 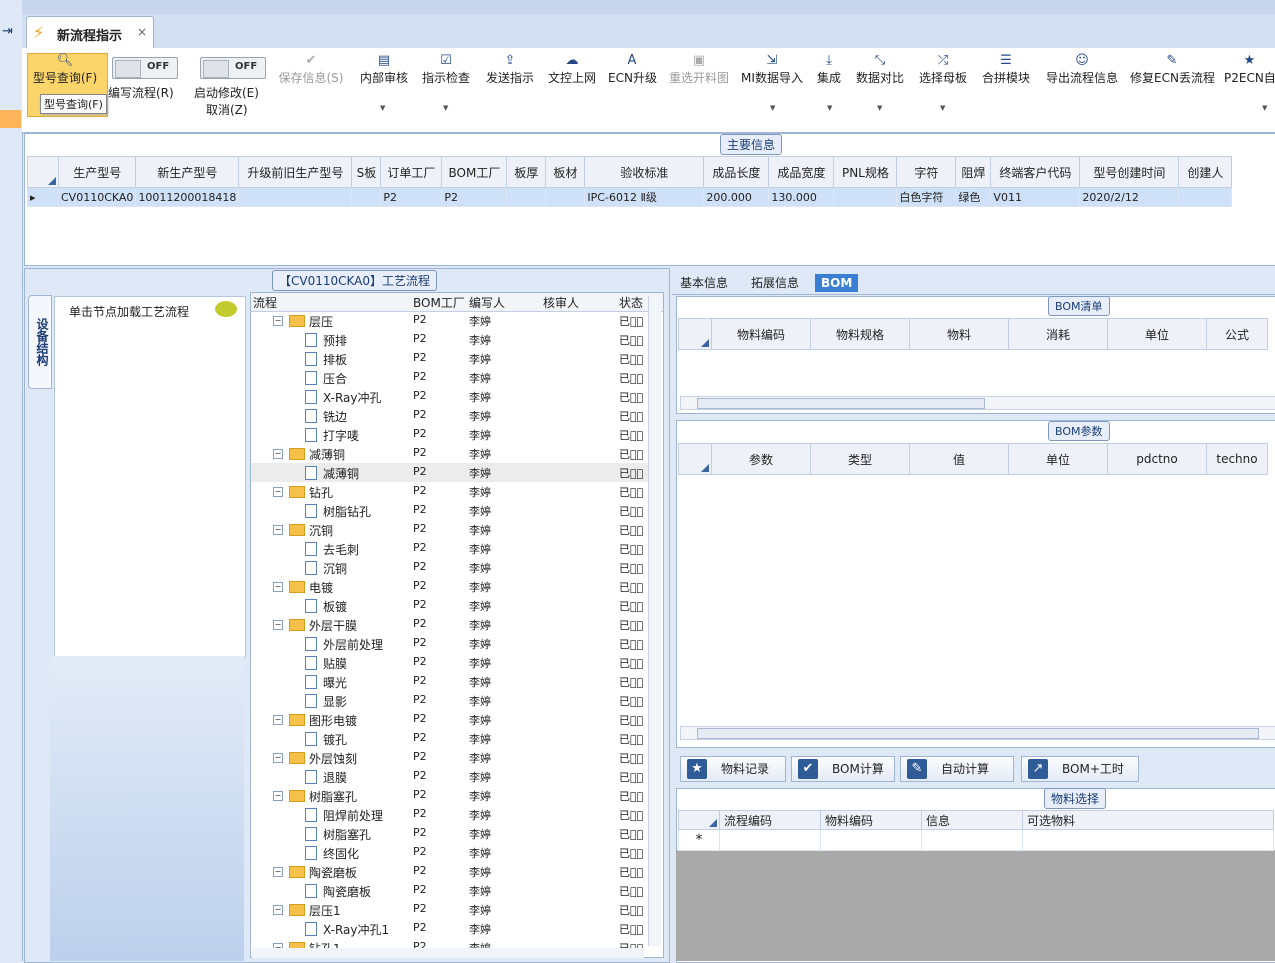 I want to click on tree-row: 显影 P2 李婷 已编ͯ, so click(x=451, y=700).